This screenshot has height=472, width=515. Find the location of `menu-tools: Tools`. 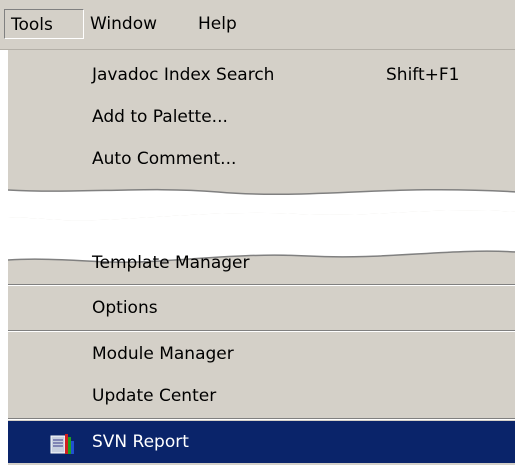

menu-tools: Tools is located at coordinates (44, 24).